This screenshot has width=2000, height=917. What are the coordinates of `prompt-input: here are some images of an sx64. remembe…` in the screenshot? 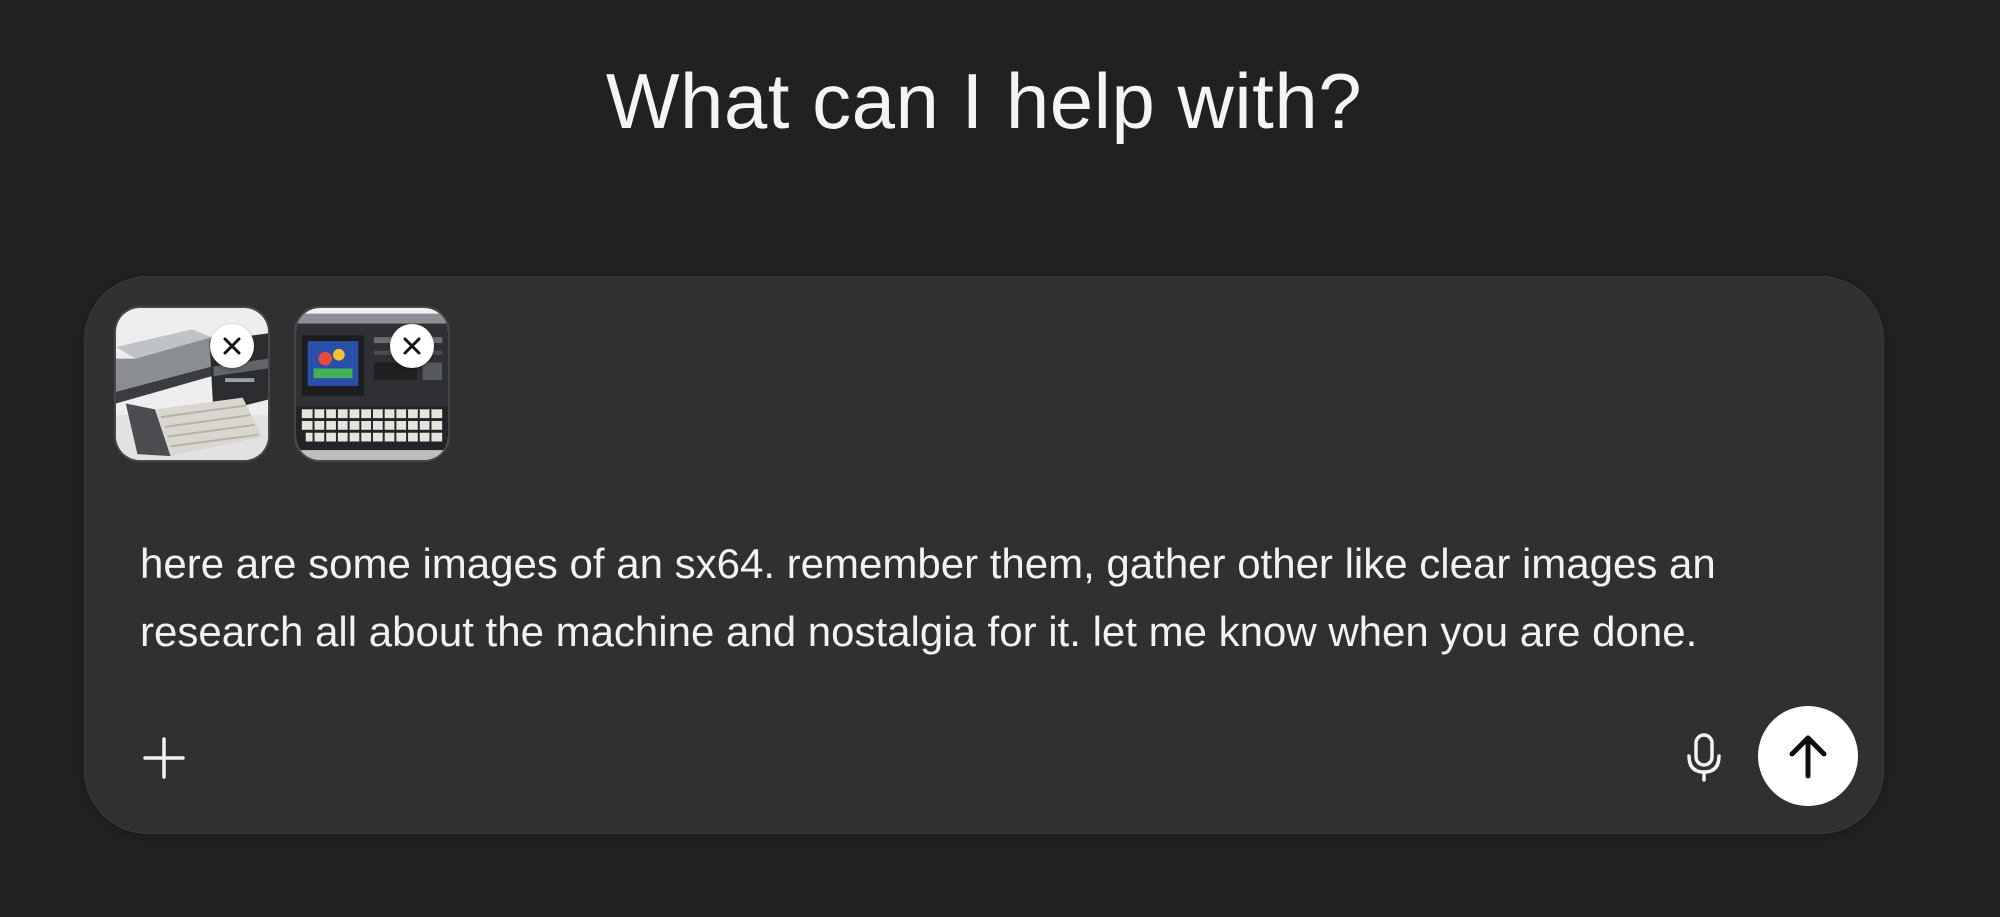 It's located at (990, 598).